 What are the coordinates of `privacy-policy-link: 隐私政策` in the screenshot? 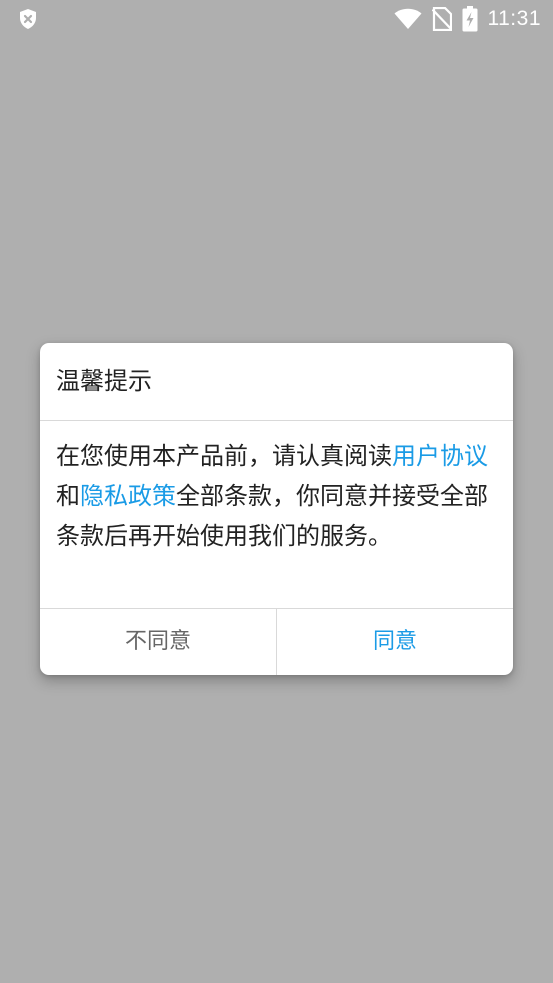 It's located at (128, 496).